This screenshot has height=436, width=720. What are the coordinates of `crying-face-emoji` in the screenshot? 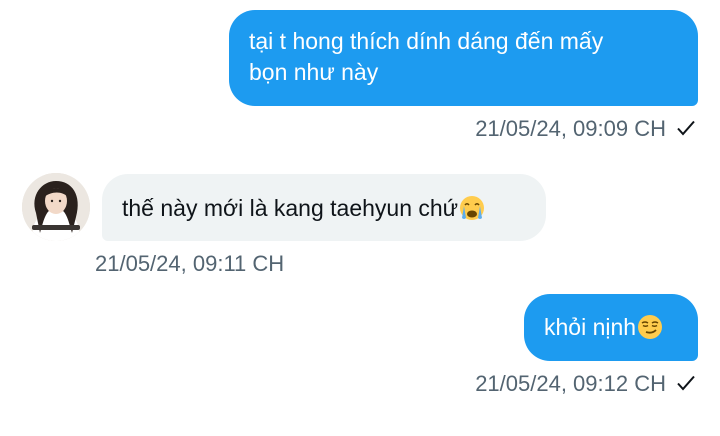 It's located at (472, 208).